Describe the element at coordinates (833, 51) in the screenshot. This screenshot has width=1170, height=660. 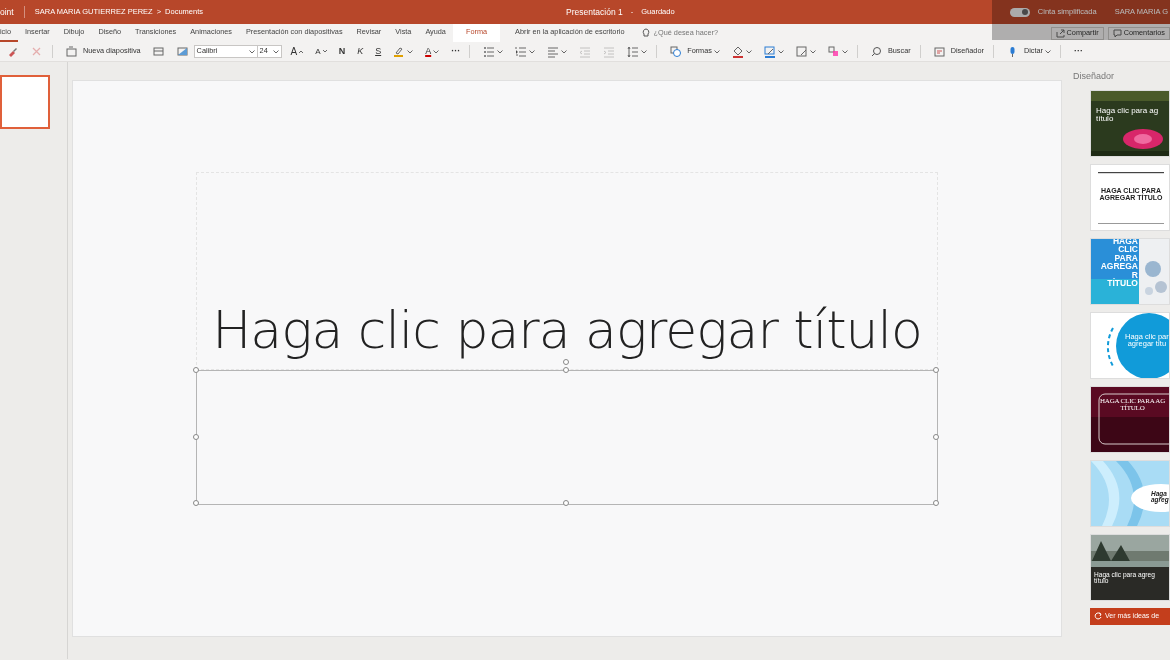
I see `arrange-icon` at that location.